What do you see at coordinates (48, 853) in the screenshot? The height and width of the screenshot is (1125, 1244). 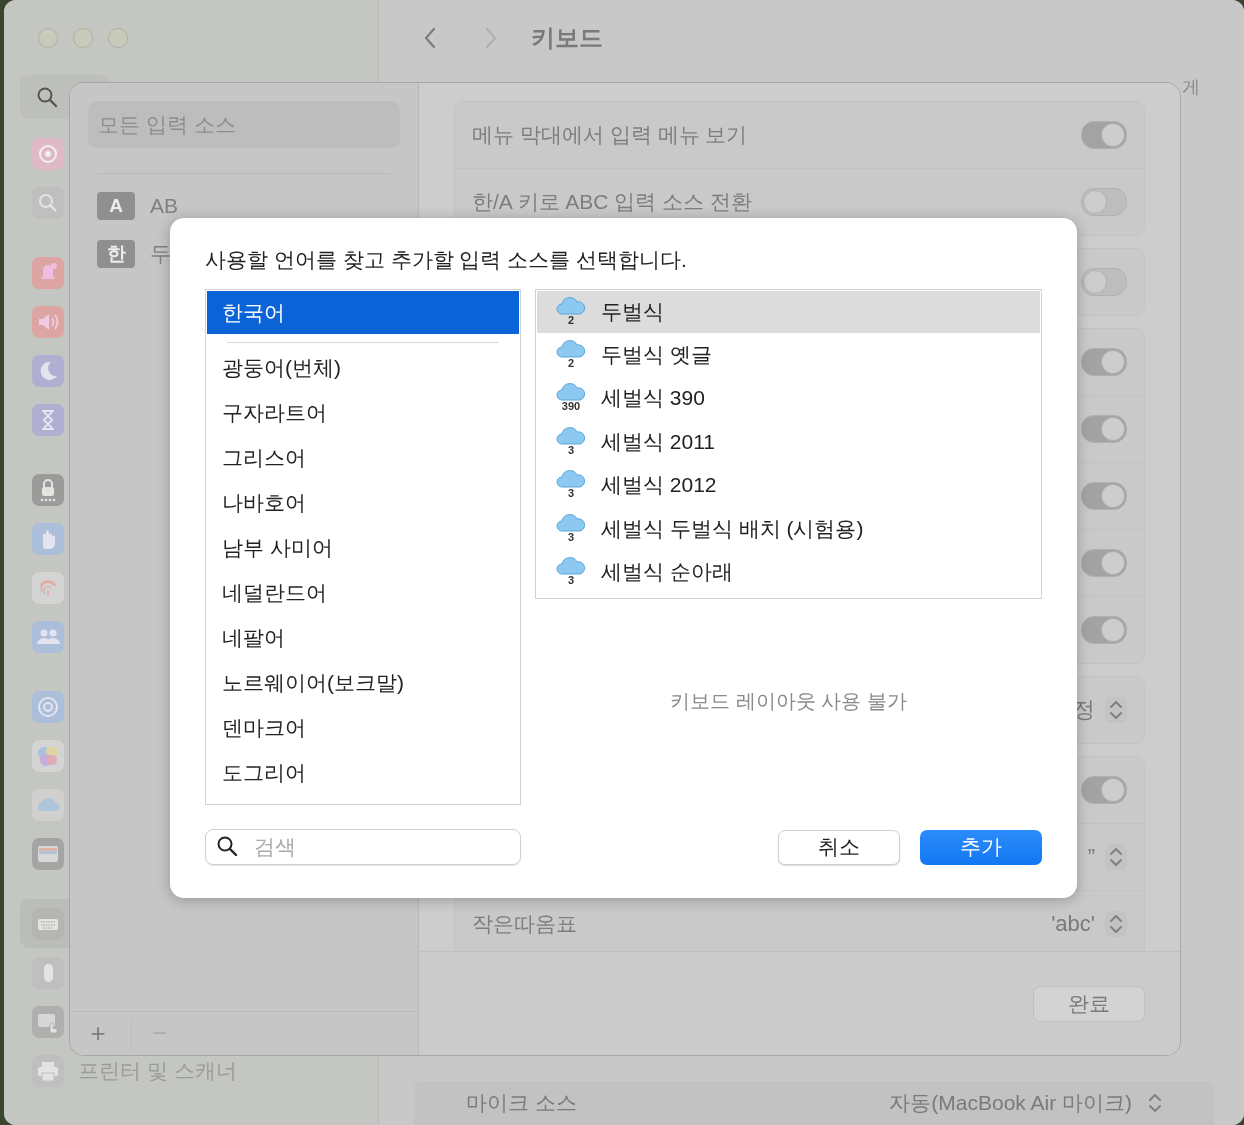 I see `wallet-icon` at bounding box center [48, 853].